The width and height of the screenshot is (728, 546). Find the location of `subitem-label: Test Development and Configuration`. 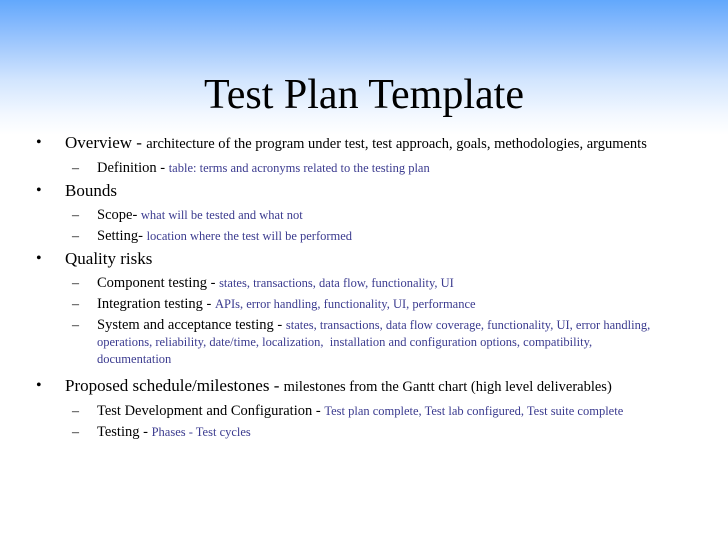

subitem-label: Test Development and Configuration is located at coordinates (205, 411).